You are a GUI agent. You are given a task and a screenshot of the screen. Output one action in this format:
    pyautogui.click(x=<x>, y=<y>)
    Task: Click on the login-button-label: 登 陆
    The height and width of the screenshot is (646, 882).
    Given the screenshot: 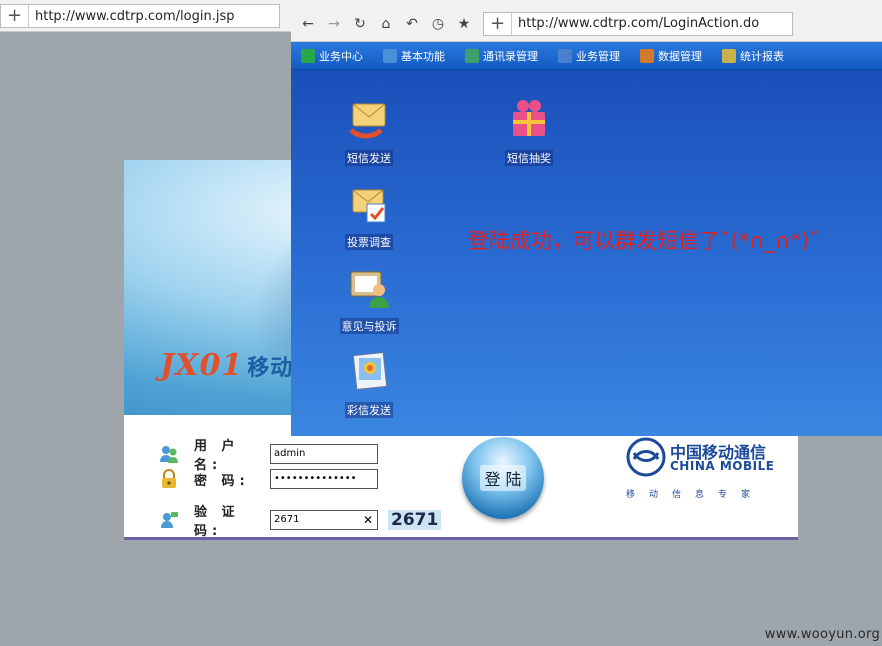 What is the action you would take?
    pyautogui.click(x=503, y=478)
    